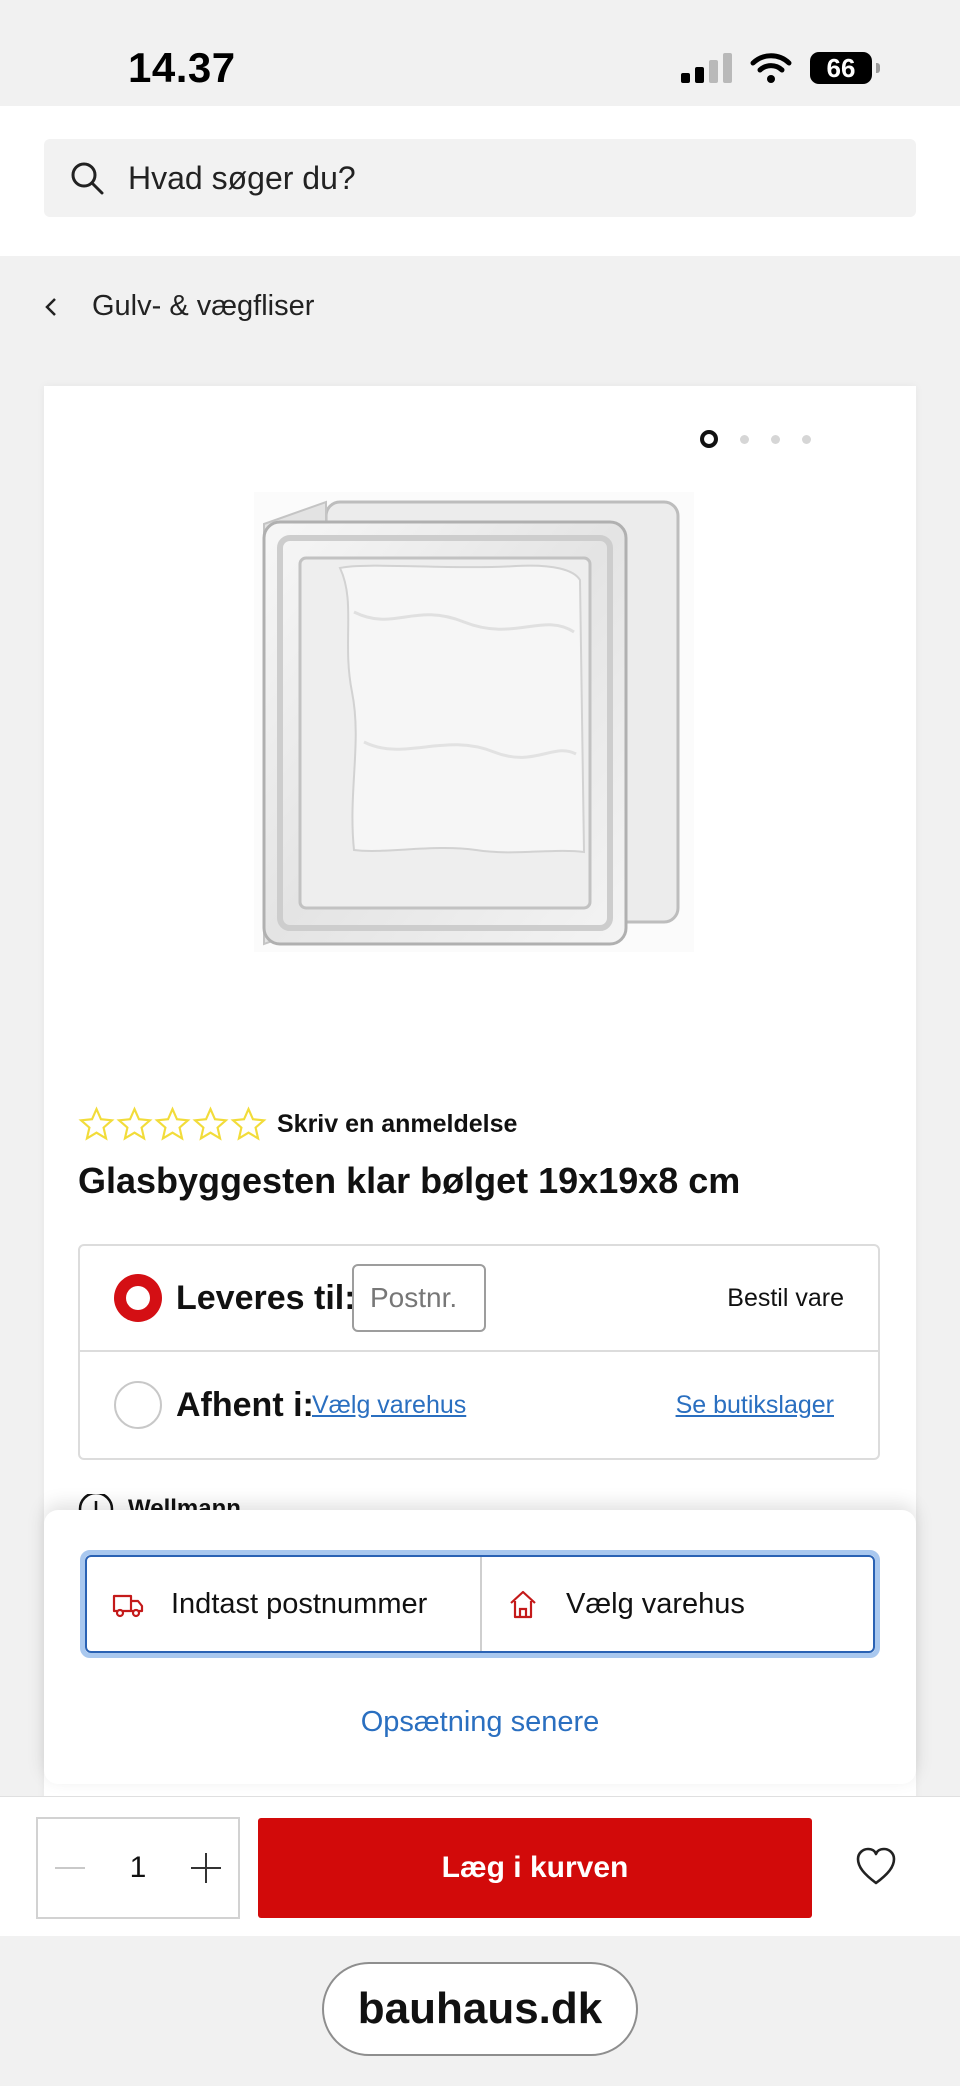  I want to click on chevron-left-icon, so click(51, 307).